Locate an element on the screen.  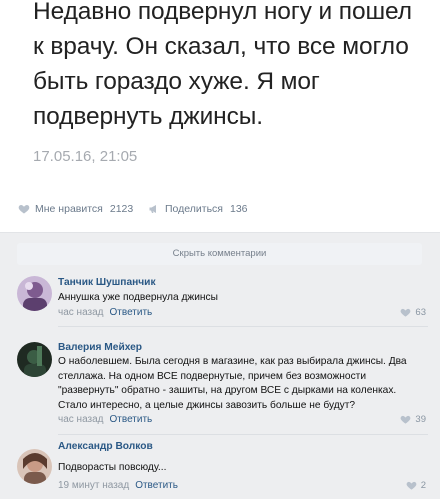
comment-meta: 19 минут назад Ответить is located at coordinates (118, 485).